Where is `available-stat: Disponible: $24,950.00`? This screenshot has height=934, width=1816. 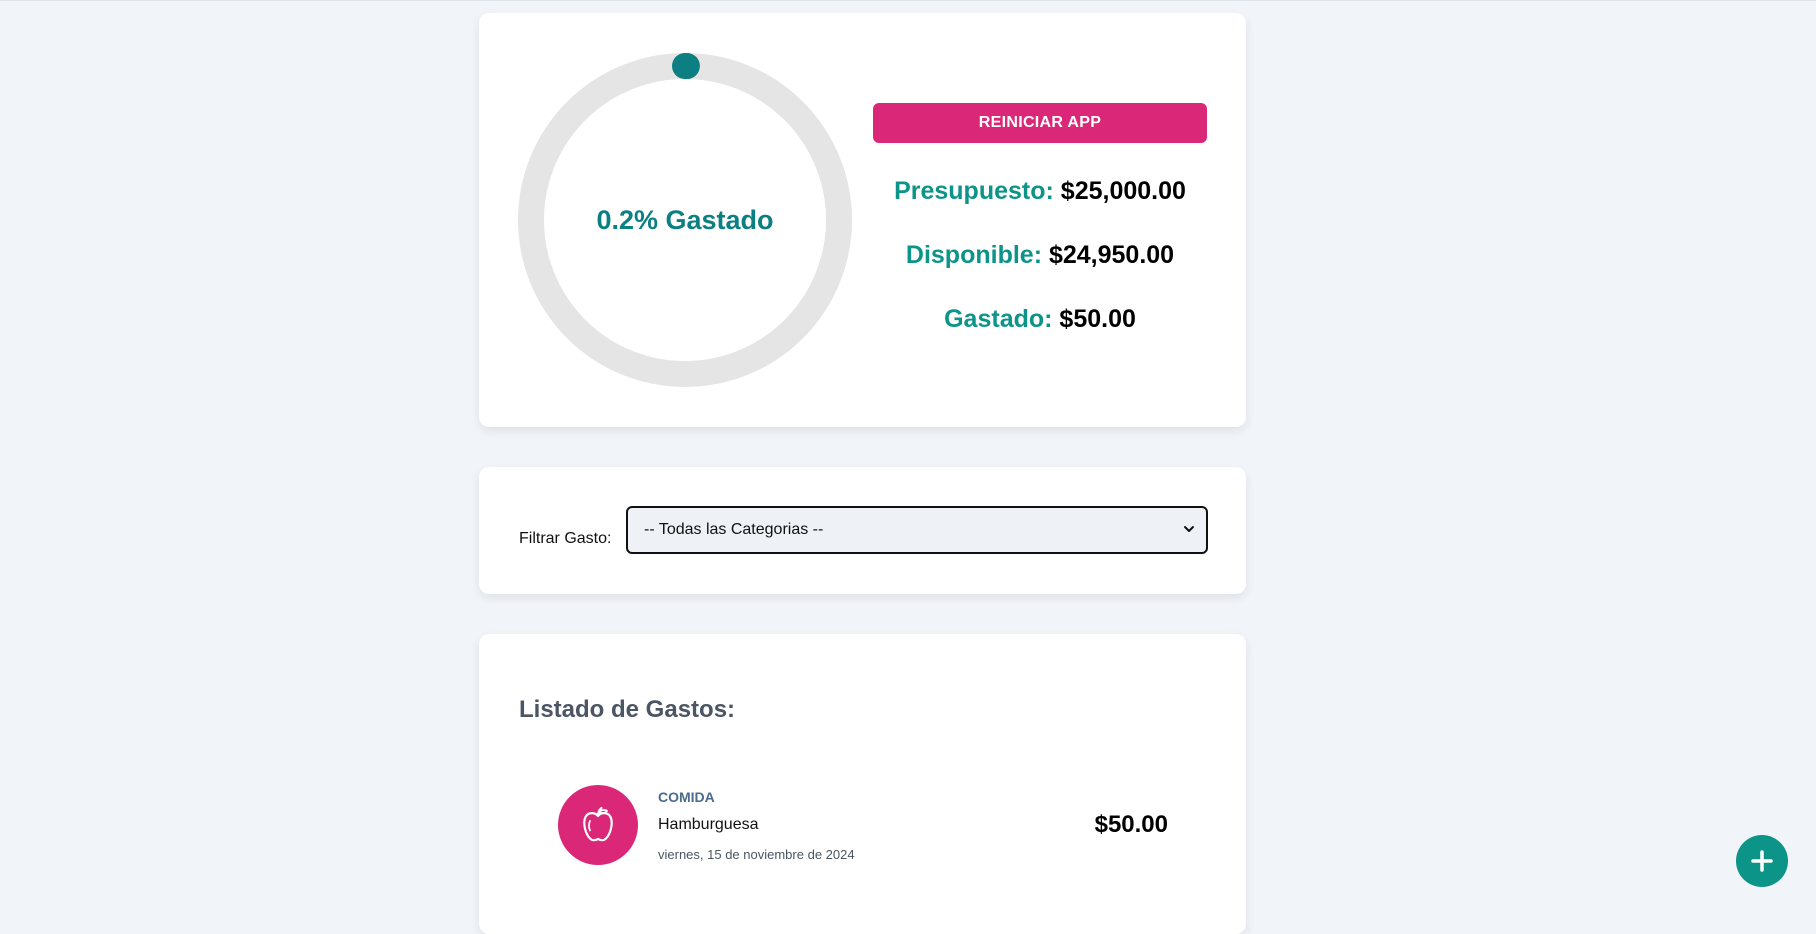
available-stat: Disponible: $24,950.00 is located at coordinates (1040, 255).